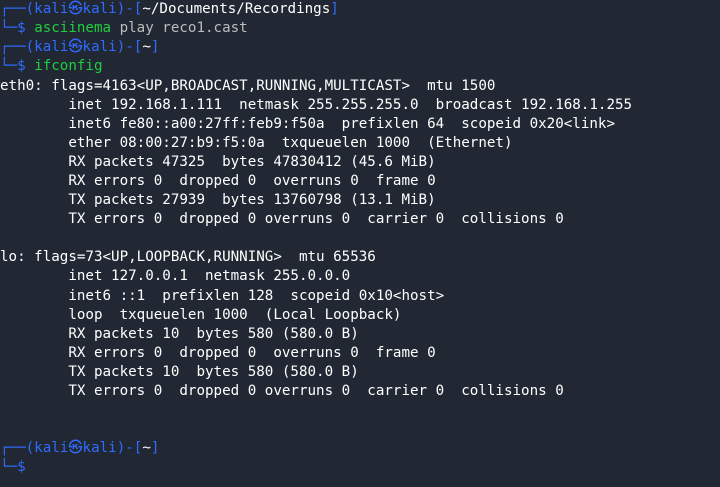 The image size is (720, 487). I want to click on command-name: asciinema, so click(73, 28).